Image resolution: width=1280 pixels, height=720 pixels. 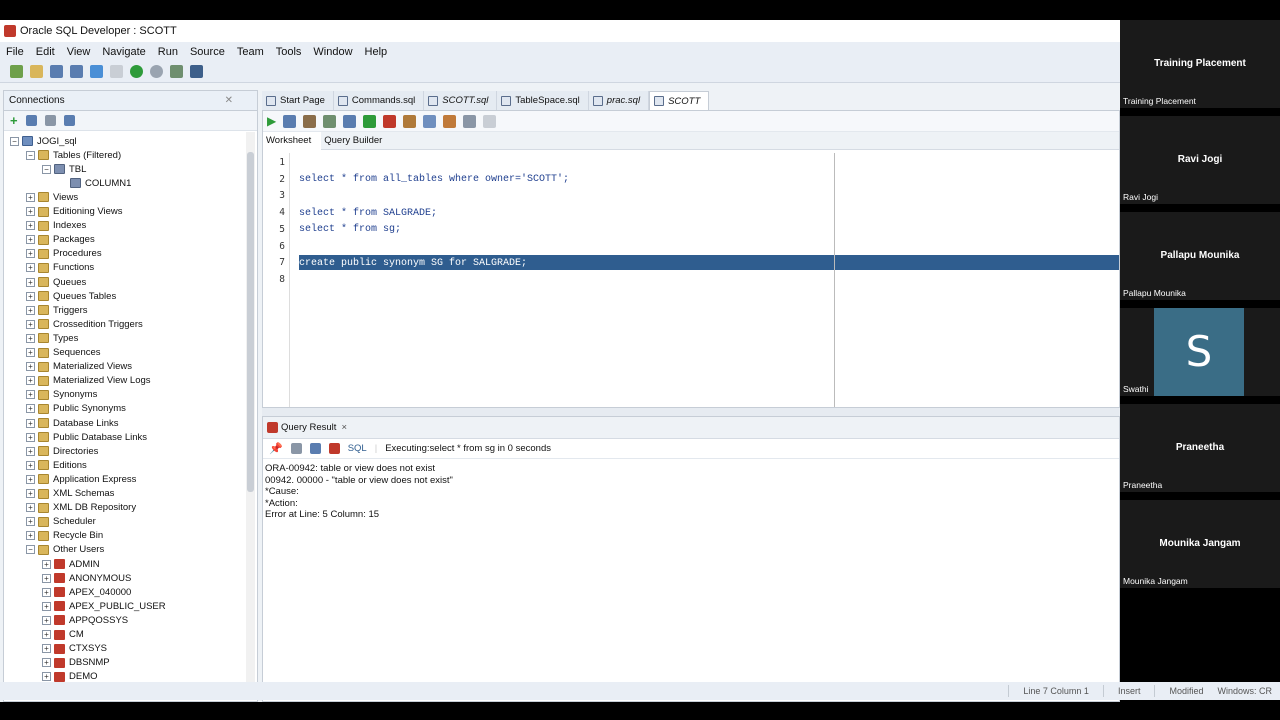 What do you see at coordinates (332, 52) in the screenshot?
I see `menu-window: Window` at bounding box center [332, 52].